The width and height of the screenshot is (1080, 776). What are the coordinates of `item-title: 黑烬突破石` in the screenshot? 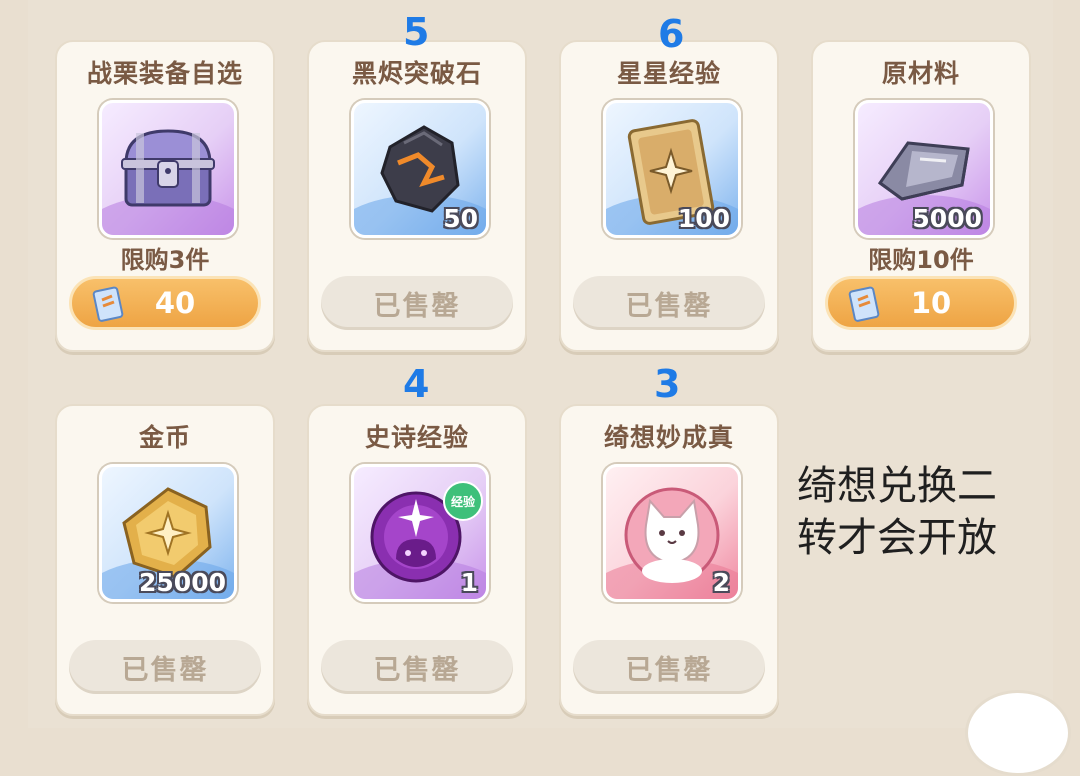 It's located at (416, 73).